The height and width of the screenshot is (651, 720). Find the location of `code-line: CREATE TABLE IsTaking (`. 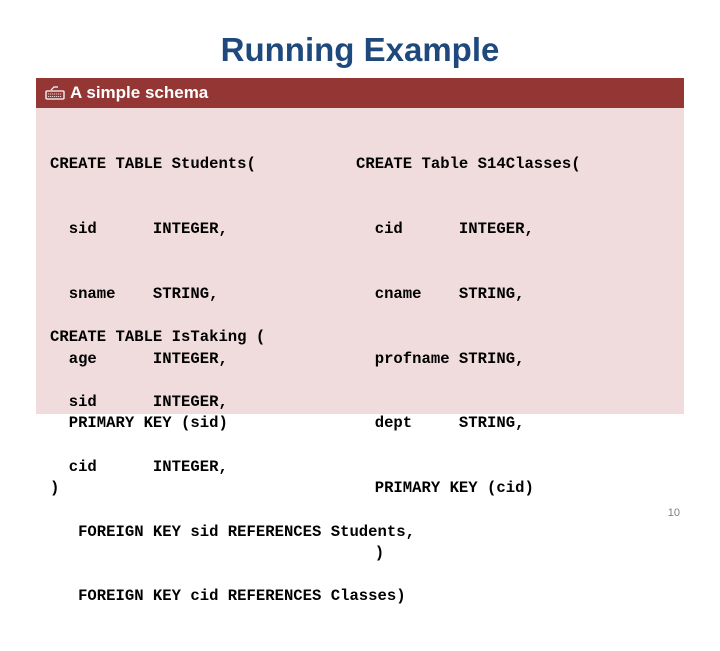

code-line: CREATE TABLE IsTaking ( is located at coordinates (158, 337).